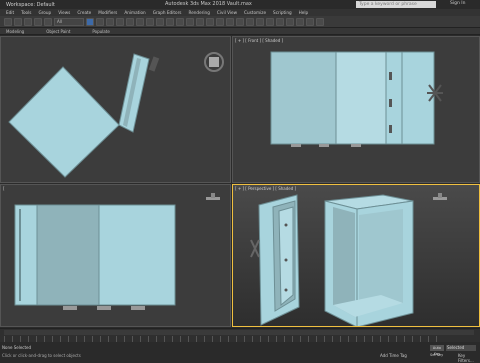  I want to click on rectangular-selection-icon, so click(110, 21).